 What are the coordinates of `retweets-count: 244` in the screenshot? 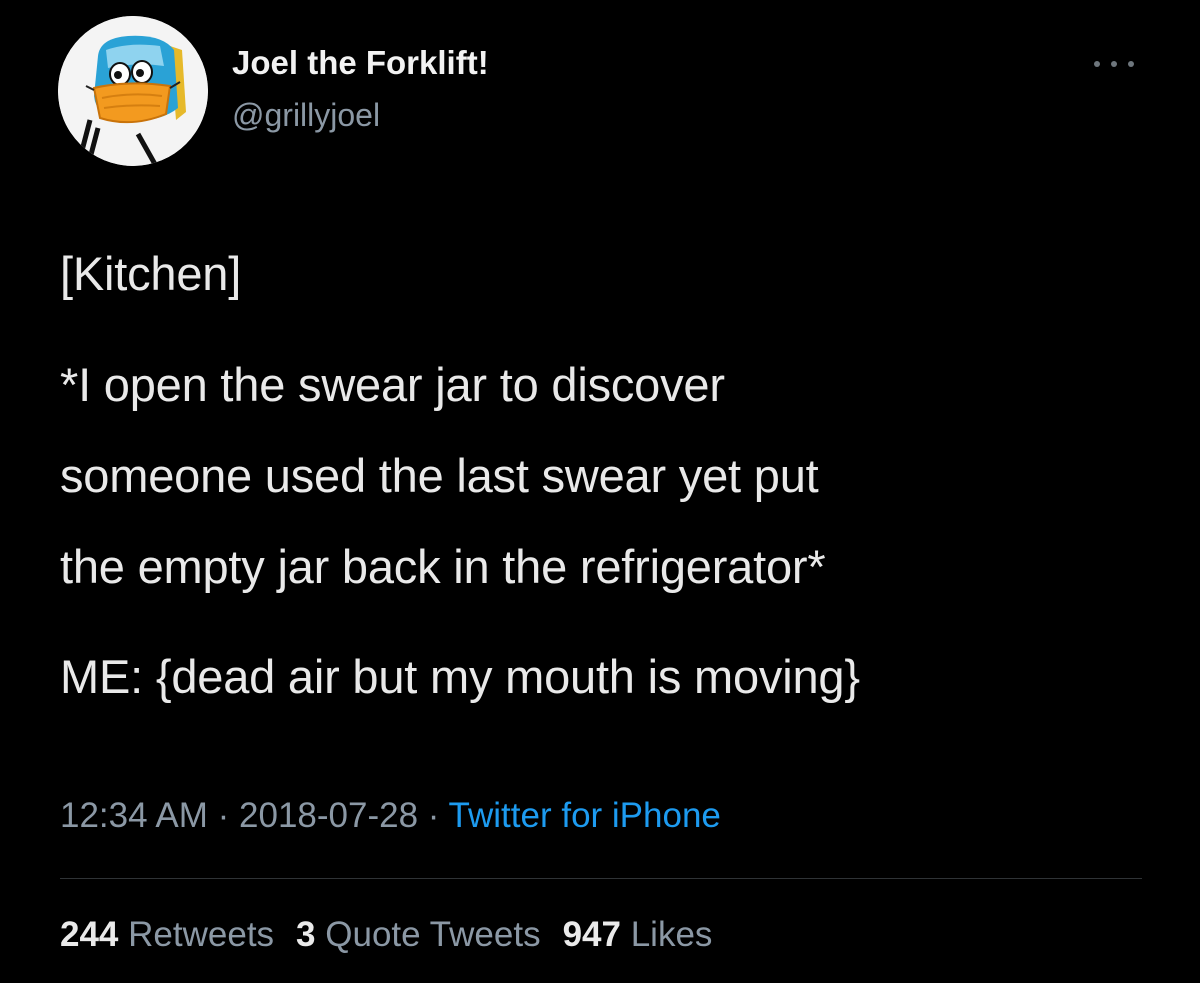 It's located at (89, 934).